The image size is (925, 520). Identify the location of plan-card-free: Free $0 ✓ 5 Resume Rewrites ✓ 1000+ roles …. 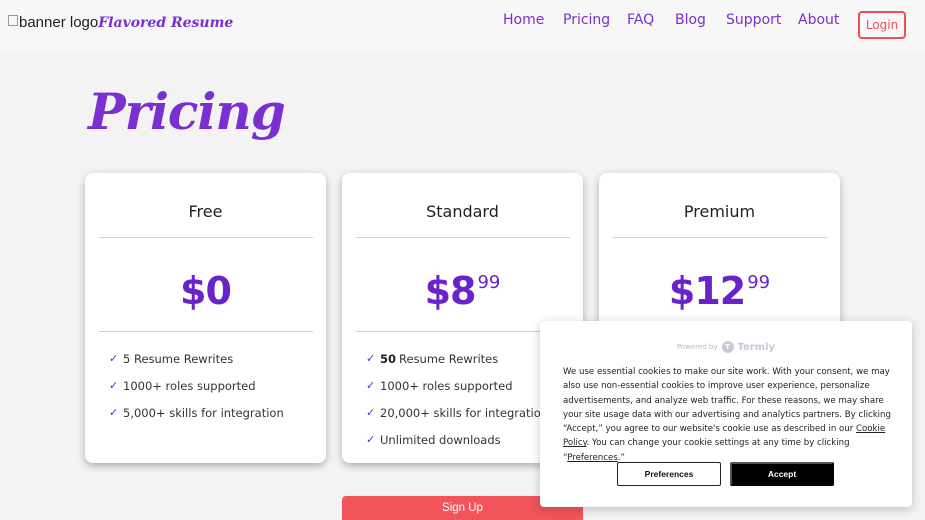
(205, 318).